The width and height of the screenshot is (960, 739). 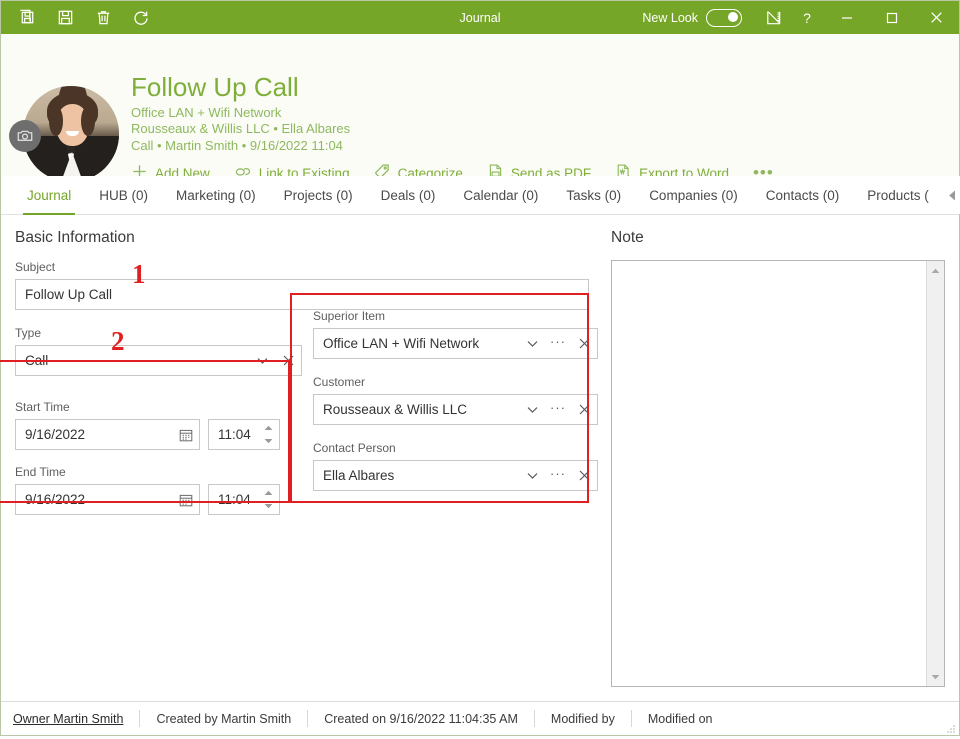 What do you see at coordinates (262, 360) in the screenshot?
I see `type-chevron-down-icon` at bounding box center [262, 360].